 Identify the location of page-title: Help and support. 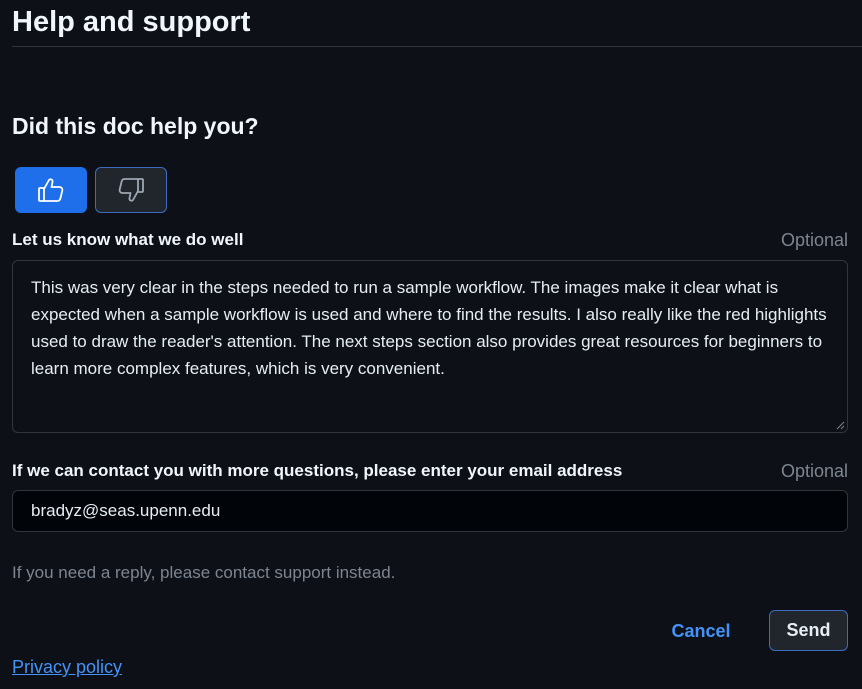
(131, 22).